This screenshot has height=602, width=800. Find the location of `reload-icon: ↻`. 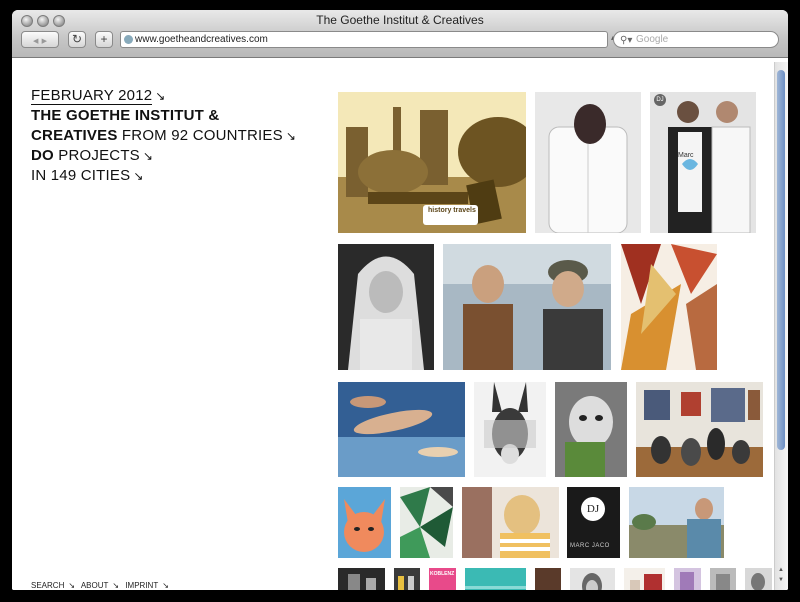

reload-icon: ↻ is located at coordinates (77, 39).